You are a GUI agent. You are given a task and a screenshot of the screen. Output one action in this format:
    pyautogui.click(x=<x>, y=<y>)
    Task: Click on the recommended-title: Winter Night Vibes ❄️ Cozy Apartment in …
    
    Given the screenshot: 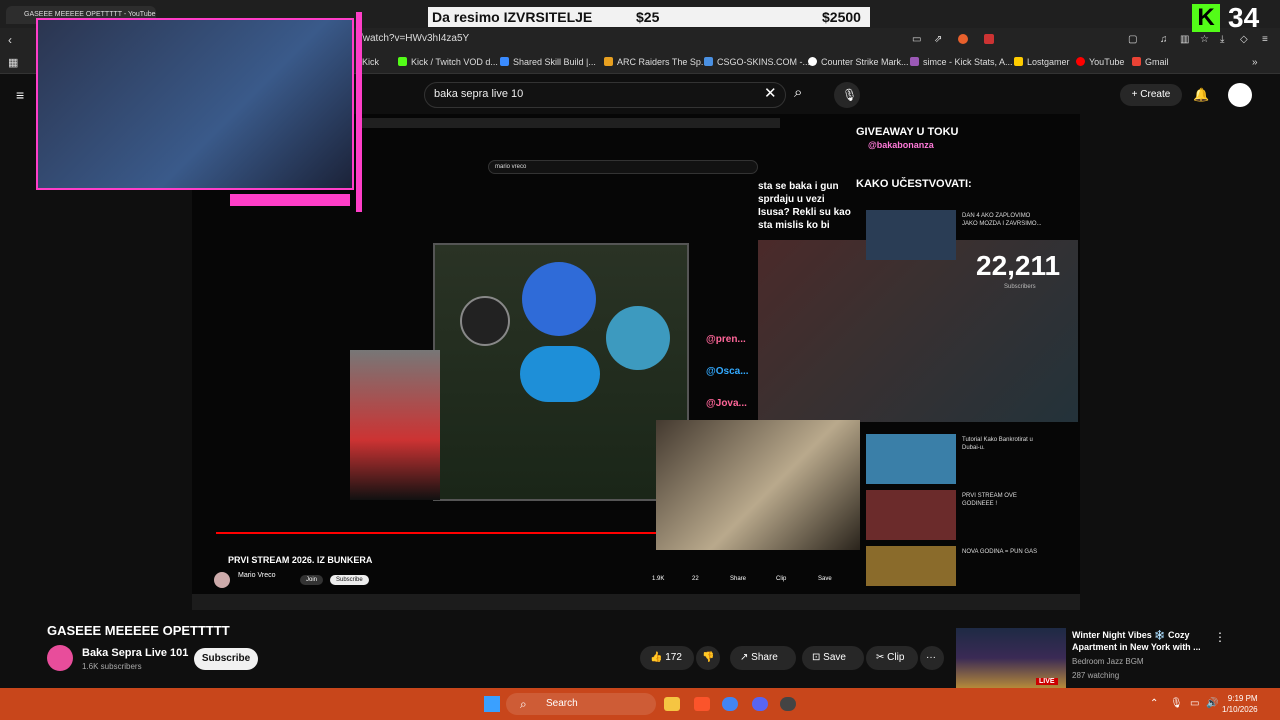 What is the action you would take?
    pyautogui.click(x=1142, y=641)
    